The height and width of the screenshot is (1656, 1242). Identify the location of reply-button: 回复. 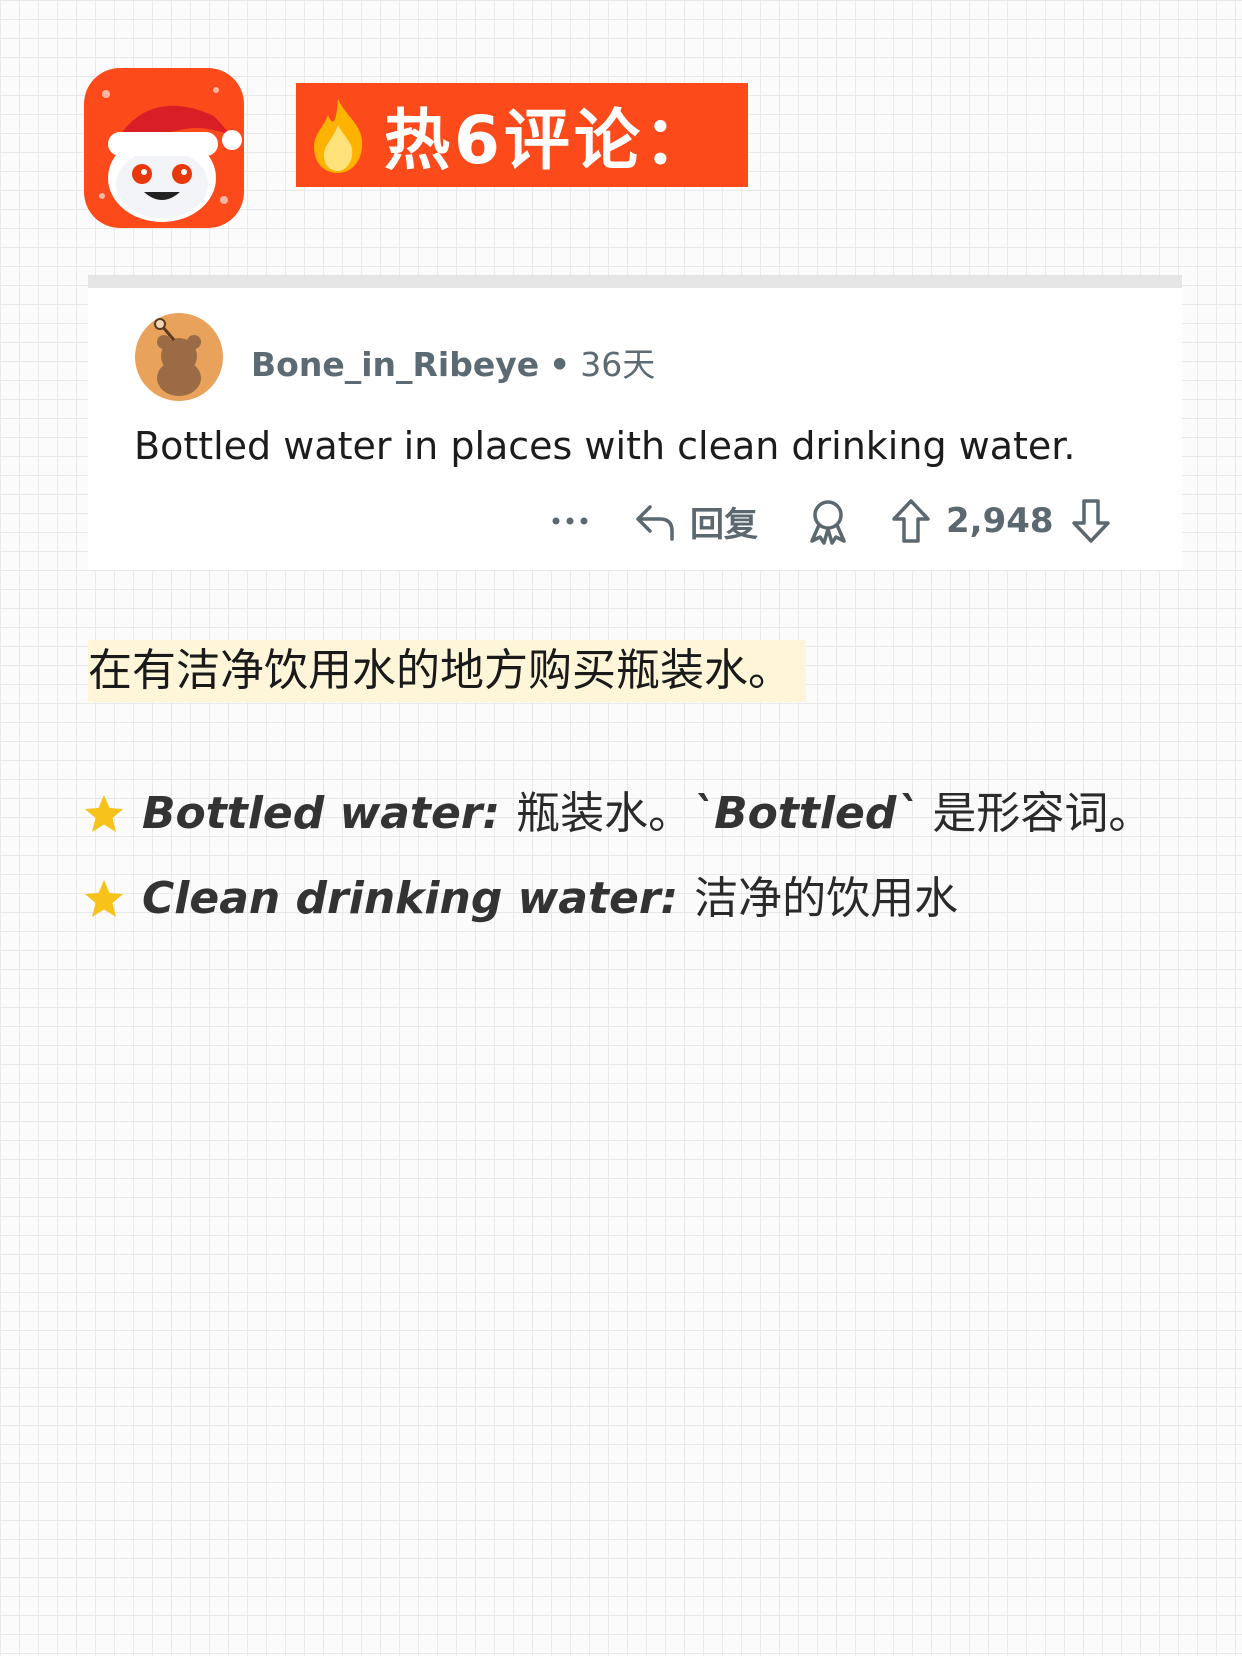
(720, 521).